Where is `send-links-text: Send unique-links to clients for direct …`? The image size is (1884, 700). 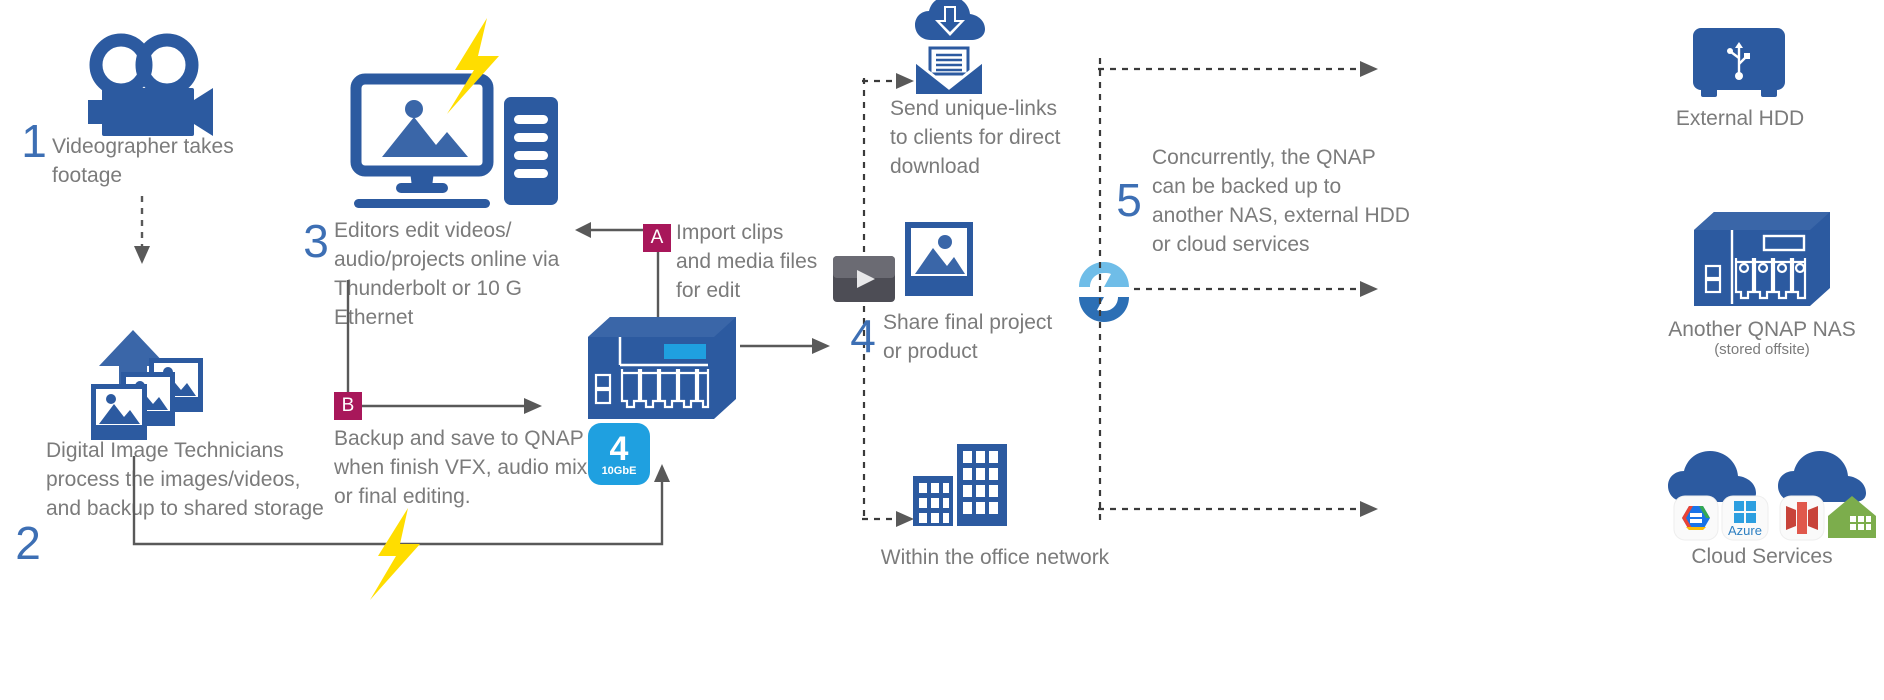 send-links-text: Send unique-links to clients for direct … is located at coordinates (975, 137).